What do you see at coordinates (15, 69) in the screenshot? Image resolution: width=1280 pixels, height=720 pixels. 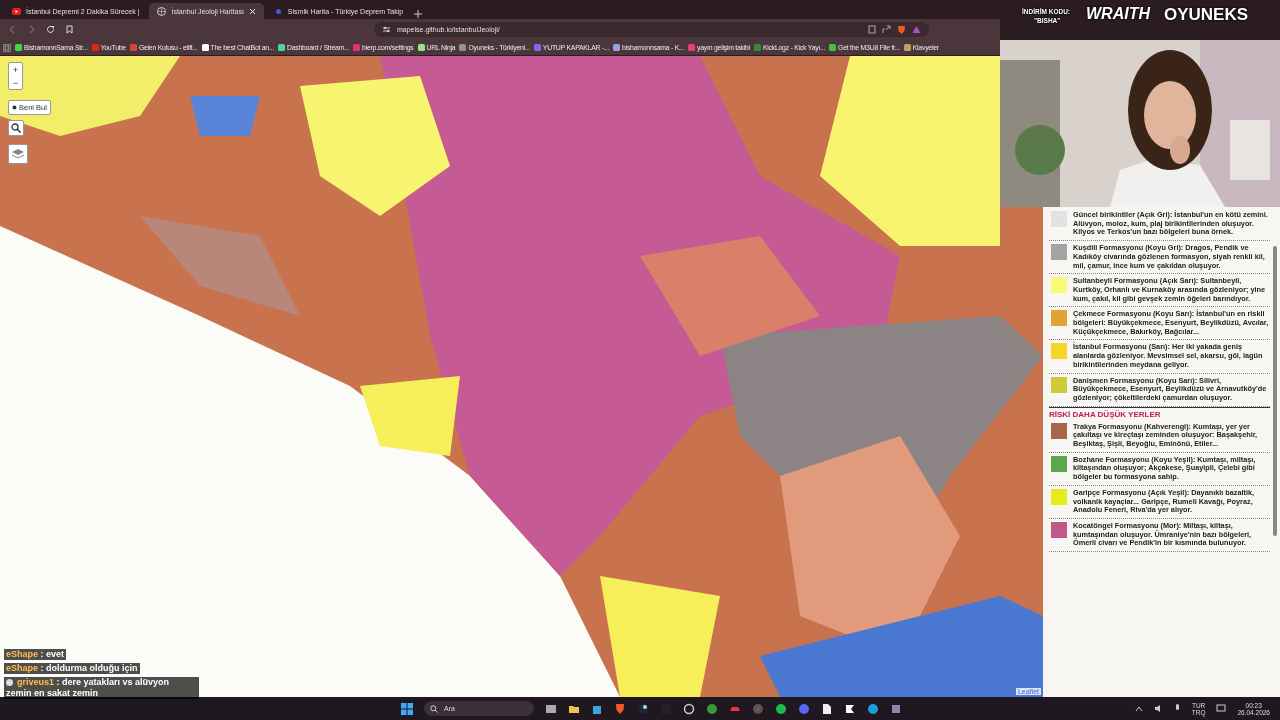 I see `zoom-in-button: +` at bounding box center [15, 69].